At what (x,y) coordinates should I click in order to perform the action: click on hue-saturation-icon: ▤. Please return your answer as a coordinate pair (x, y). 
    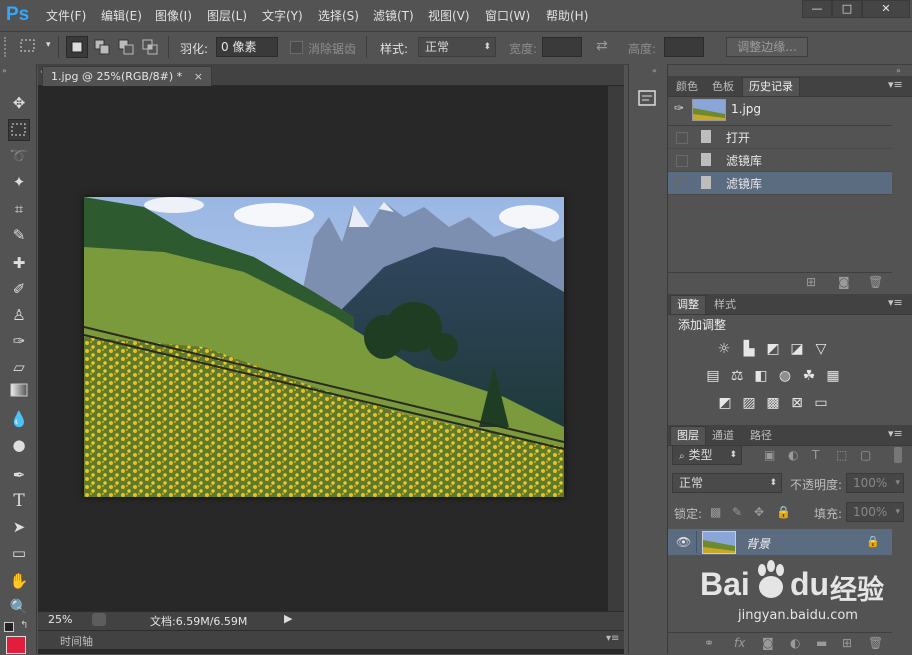
    Looking at the image, I should click on (713, 376).